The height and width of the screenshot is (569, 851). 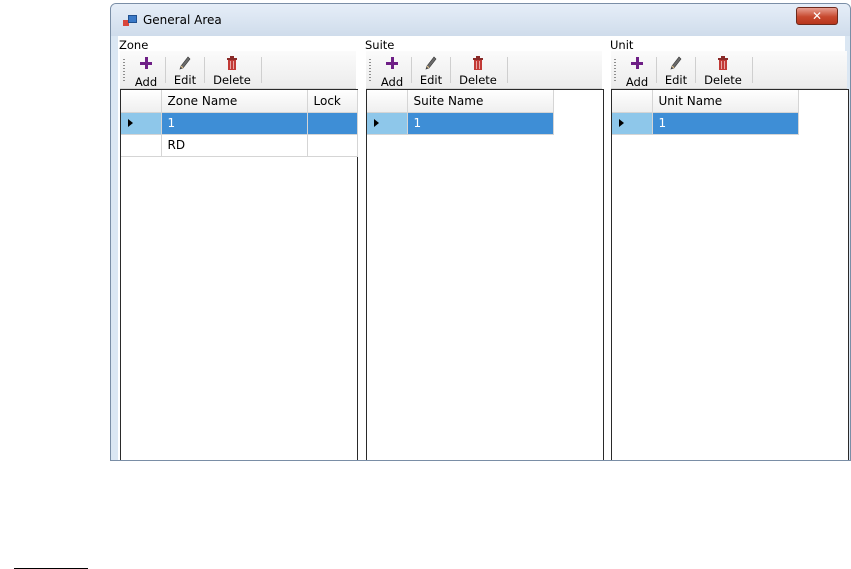 I want to click on zone-edit-button: Edit, so click(x=185, y=71).